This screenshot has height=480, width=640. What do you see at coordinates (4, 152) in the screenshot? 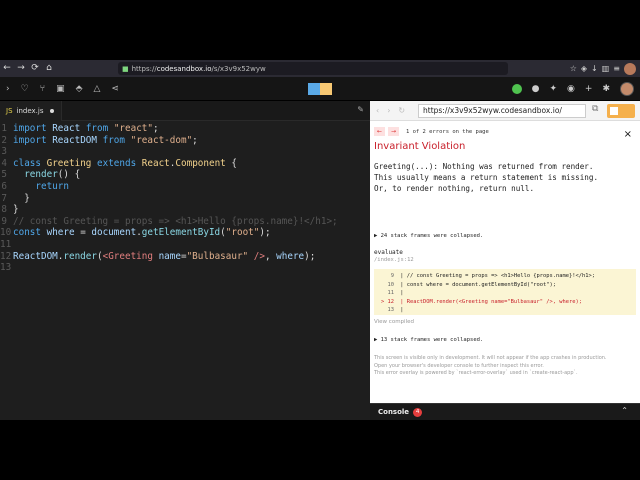
I see `line-number: 3` at bounding box center [4, 152].